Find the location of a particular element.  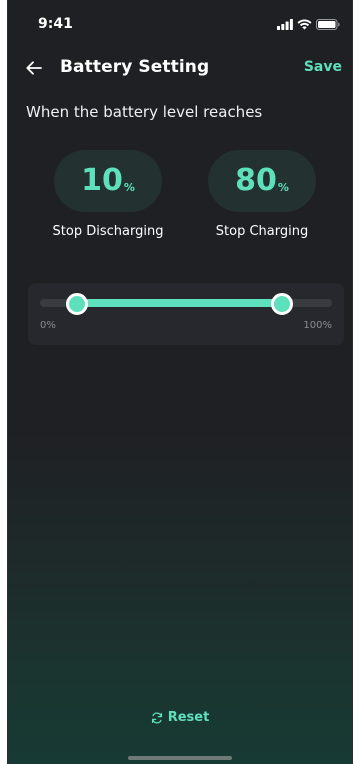

home-indicator is located at coordinates (180, 758).